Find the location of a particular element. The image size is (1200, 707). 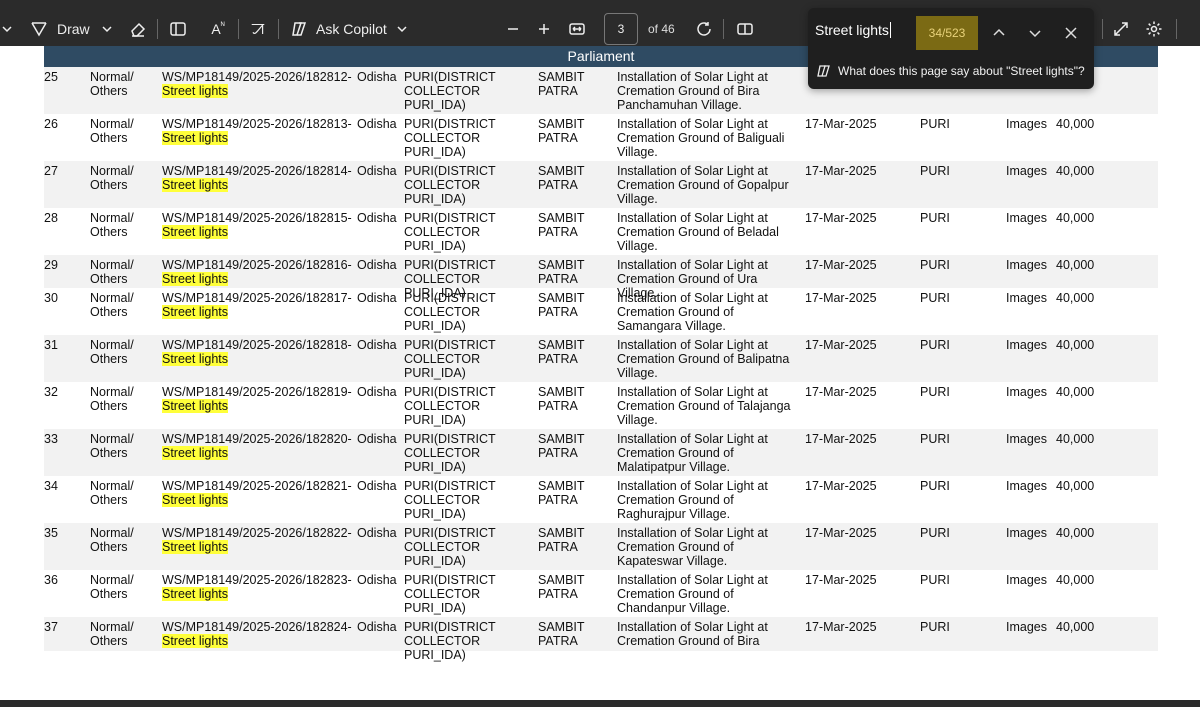

page-number-input: 3 is located at coordinates (621, 29).